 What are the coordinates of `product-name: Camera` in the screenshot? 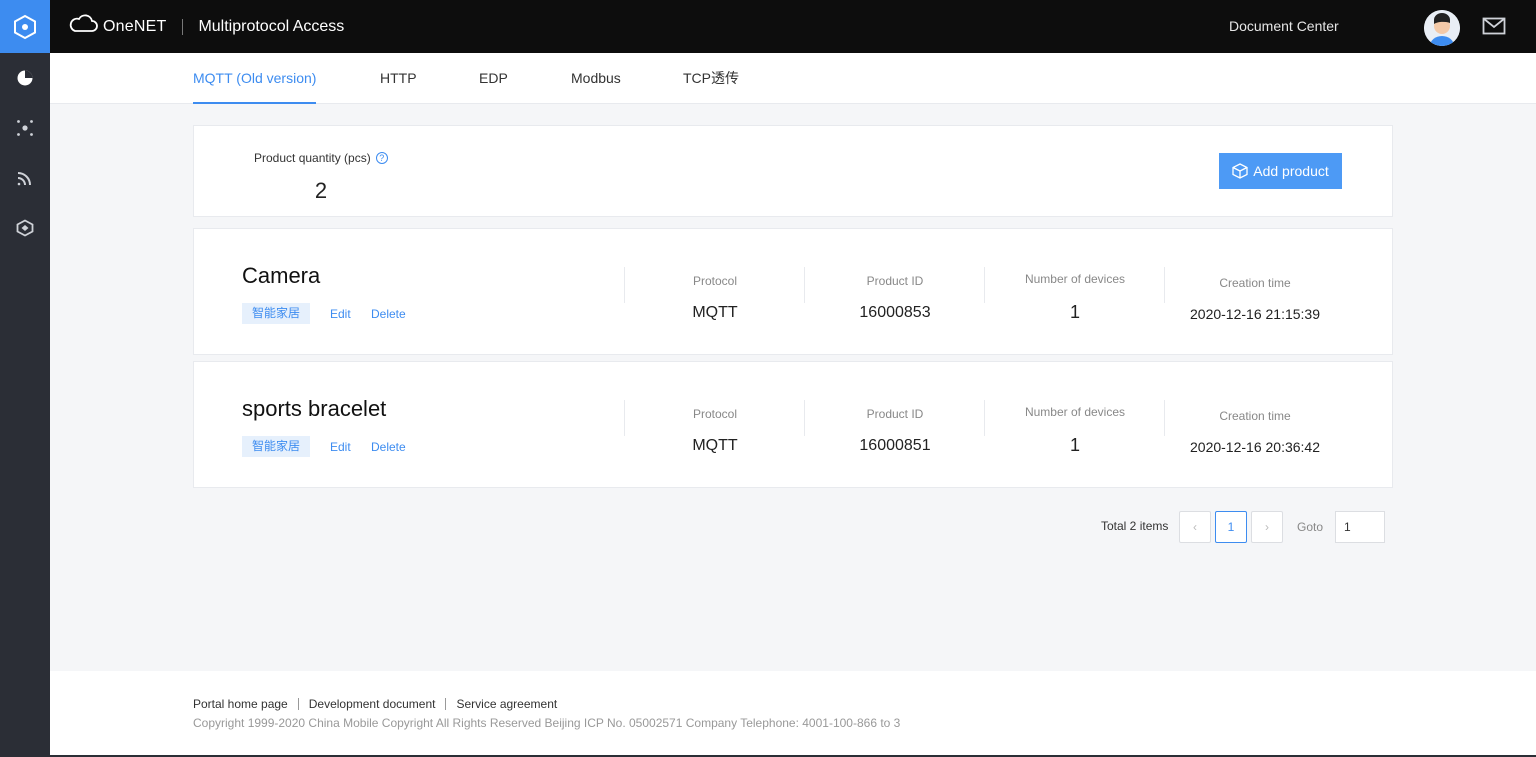 It's located at (281, 275).